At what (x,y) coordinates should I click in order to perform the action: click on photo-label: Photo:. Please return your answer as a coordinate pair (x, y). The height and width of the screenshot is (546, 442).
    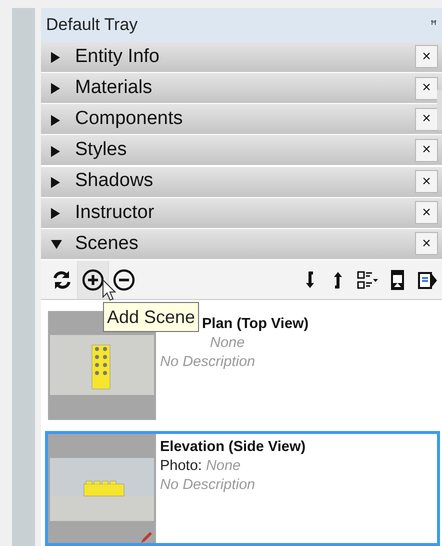
    Looking at the image, I should click on (181, 466).